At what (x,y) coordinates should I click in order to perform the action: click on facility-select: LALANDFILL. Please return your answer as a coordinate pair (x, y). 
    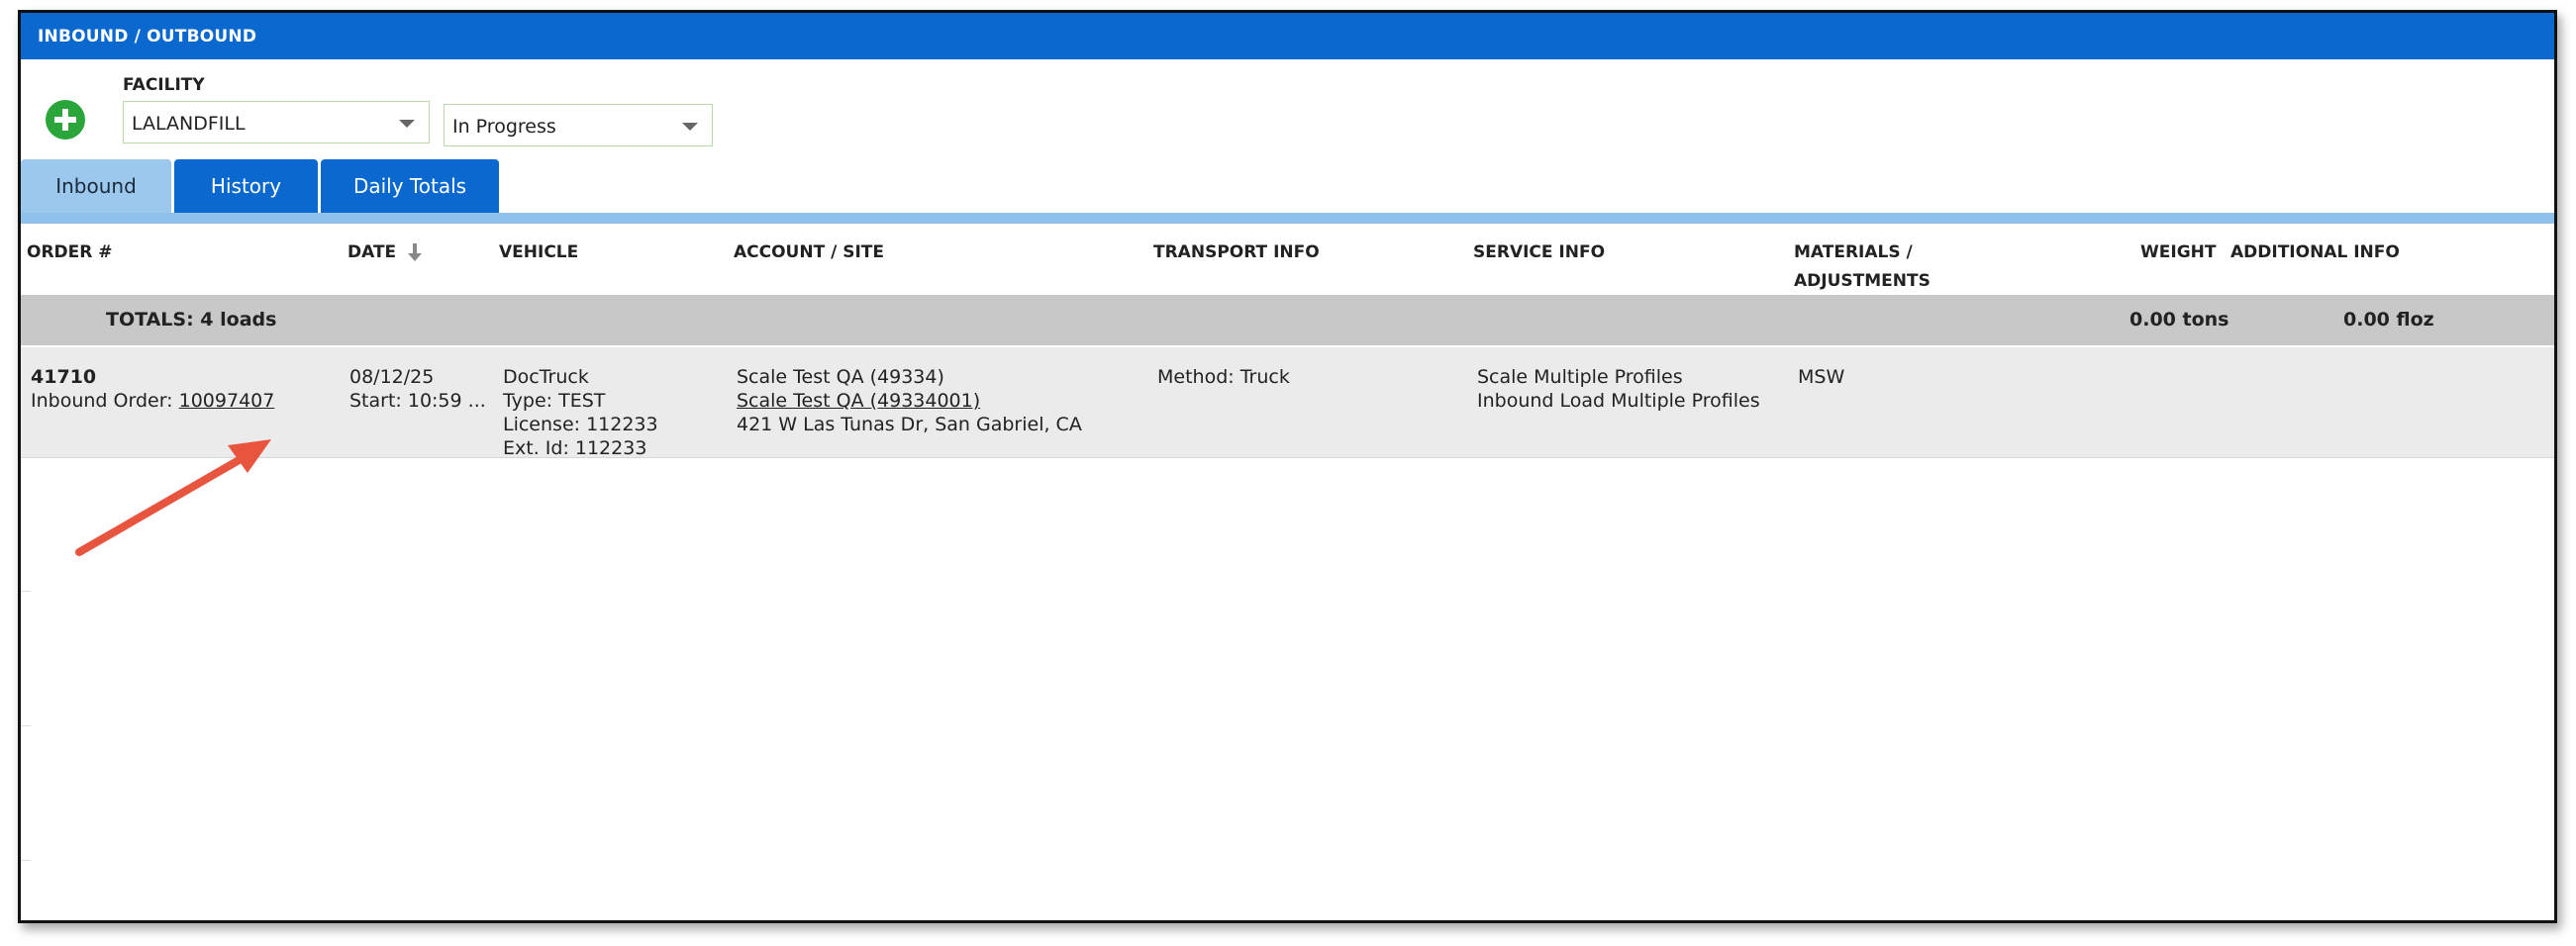
    Looking at the image, I should click on (277, 122).